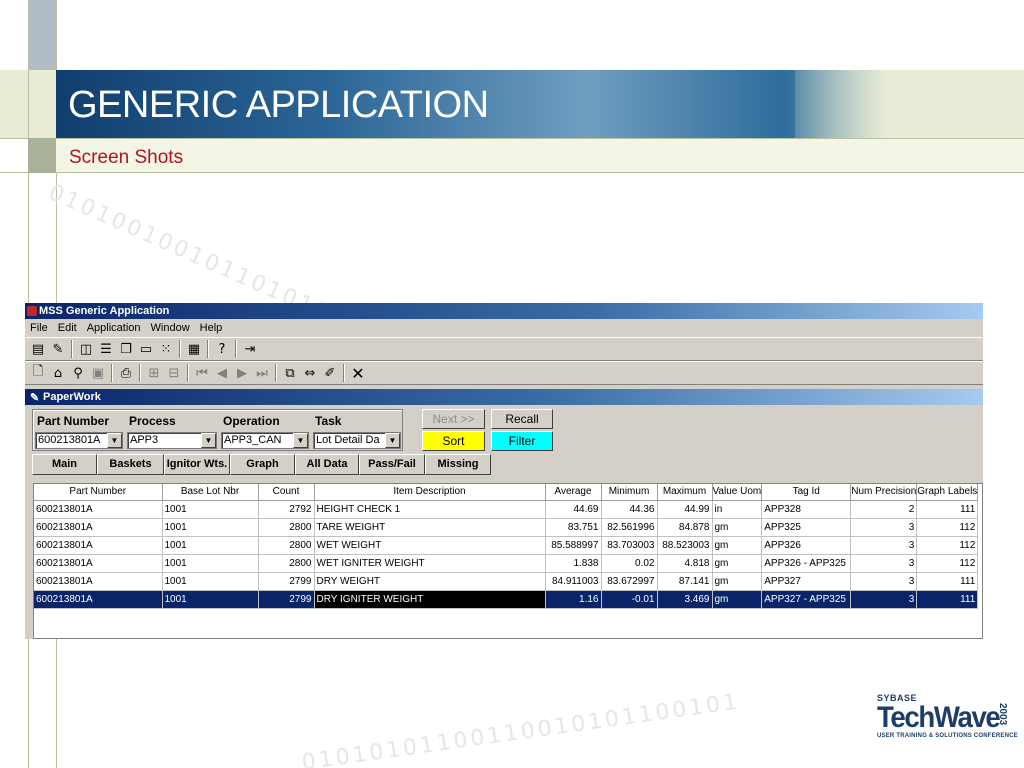 Image resolution: width=1024 pixels, height=768 pixels. Describe the element at coordinates (310, 373) in the screenshot. I see `compare-icon: ⇔` at that location.